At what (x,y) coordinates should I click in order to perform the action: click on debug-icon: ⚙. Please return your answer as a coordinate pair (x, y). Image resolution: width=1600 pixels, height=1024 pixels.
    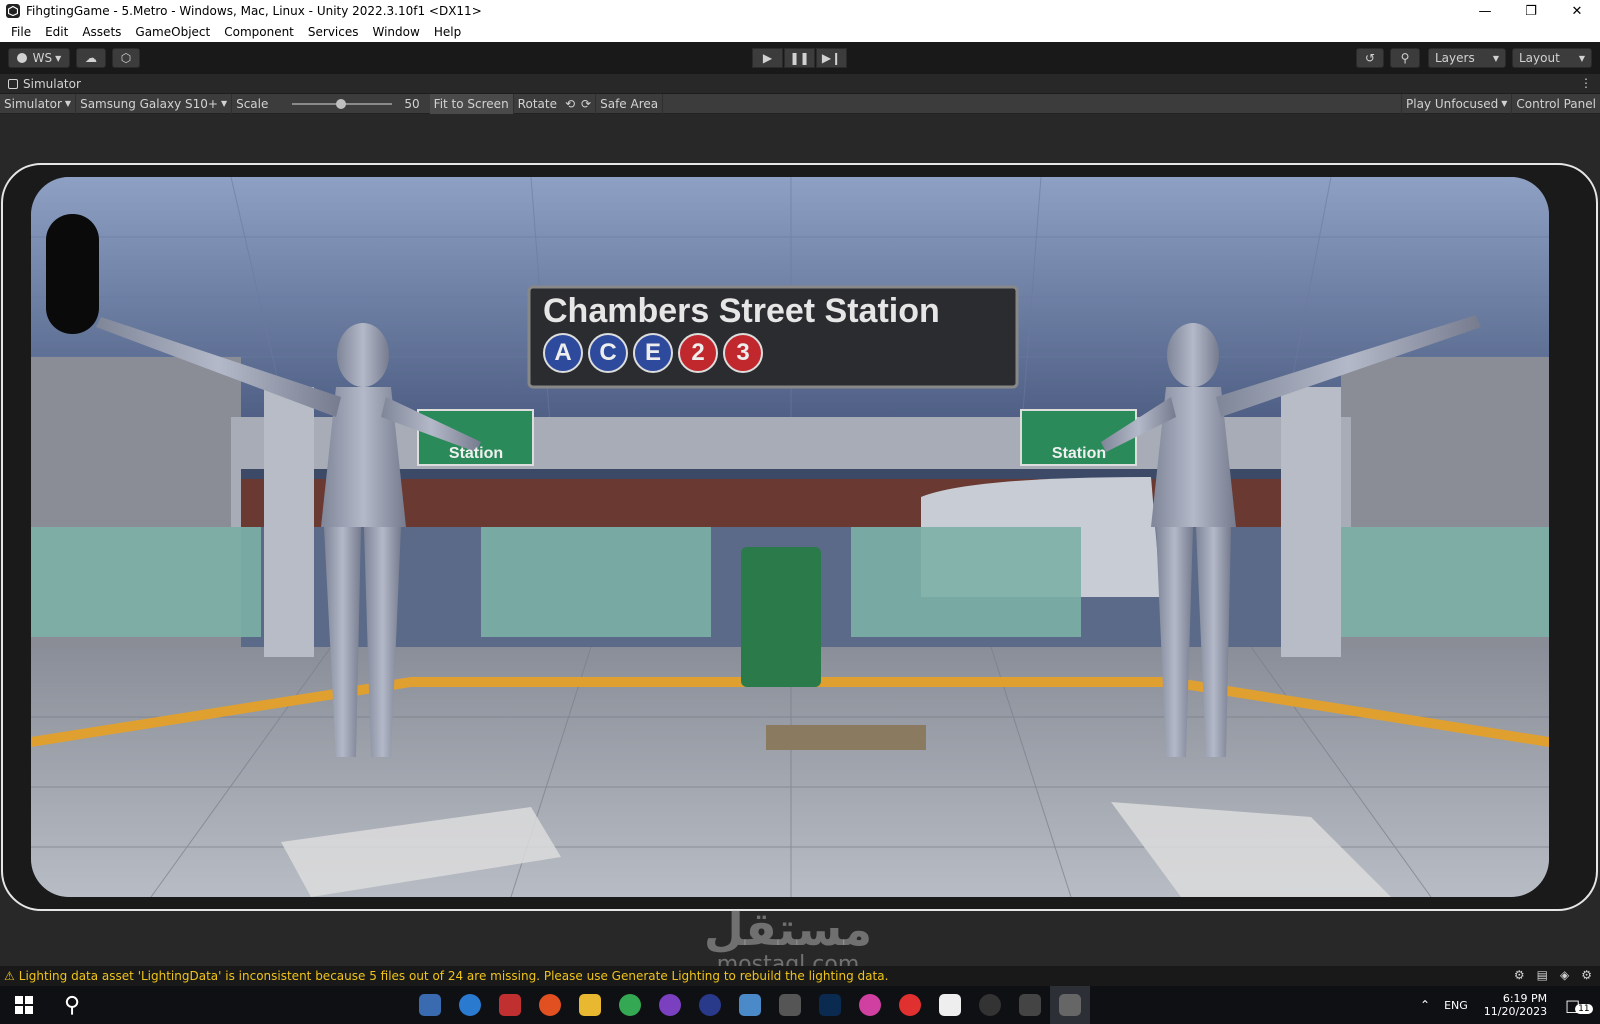
    Looking at the image, I should click on (1519, 975).